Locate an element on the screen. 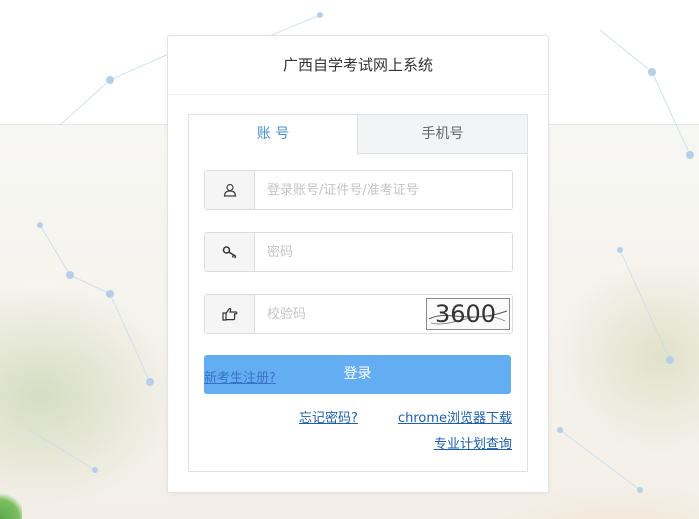 The height and width of the screenshot is (519, 699). user-icon is located at coordinates (230, 190).